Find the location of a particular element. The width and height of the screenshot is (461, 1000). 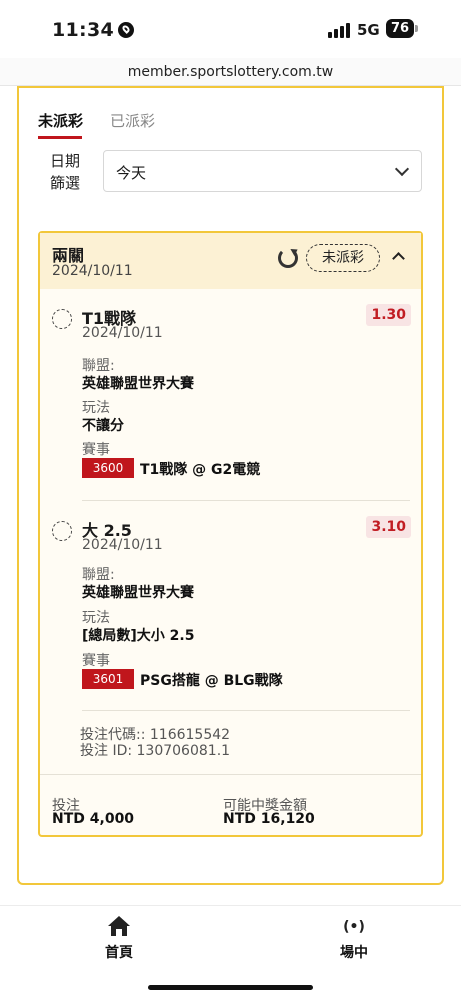

nav-live-label: 場中 is located at coordinates (354, 953).